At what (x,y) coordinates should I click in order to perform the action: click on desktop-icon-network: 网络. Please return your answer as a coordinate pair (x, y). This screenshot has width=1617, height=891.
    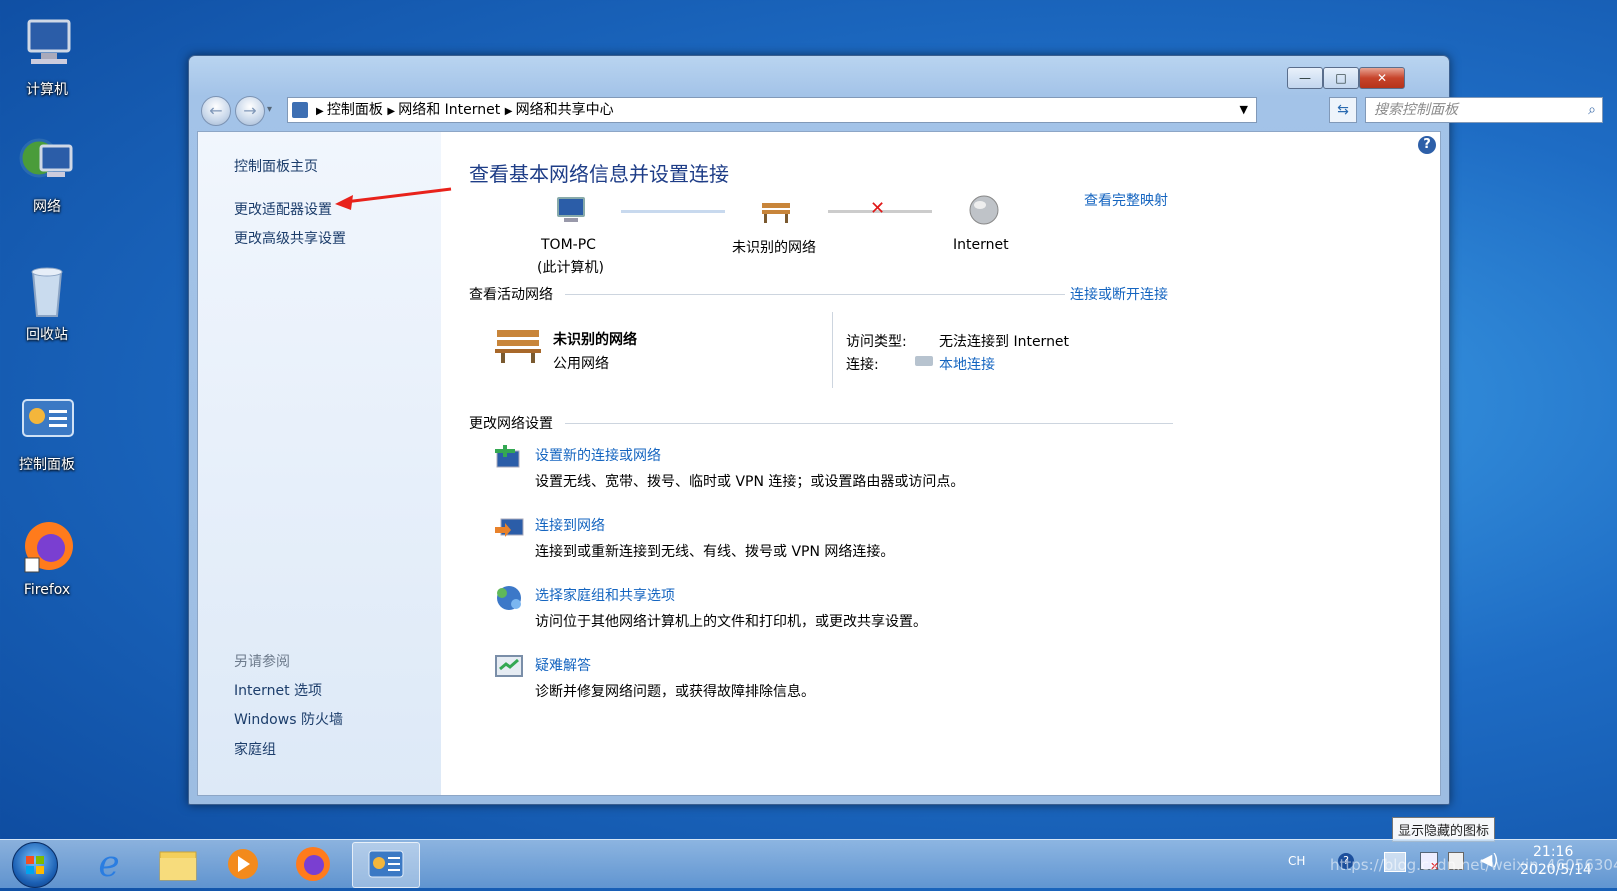
    Looking at the image, I should click on (47, 174).